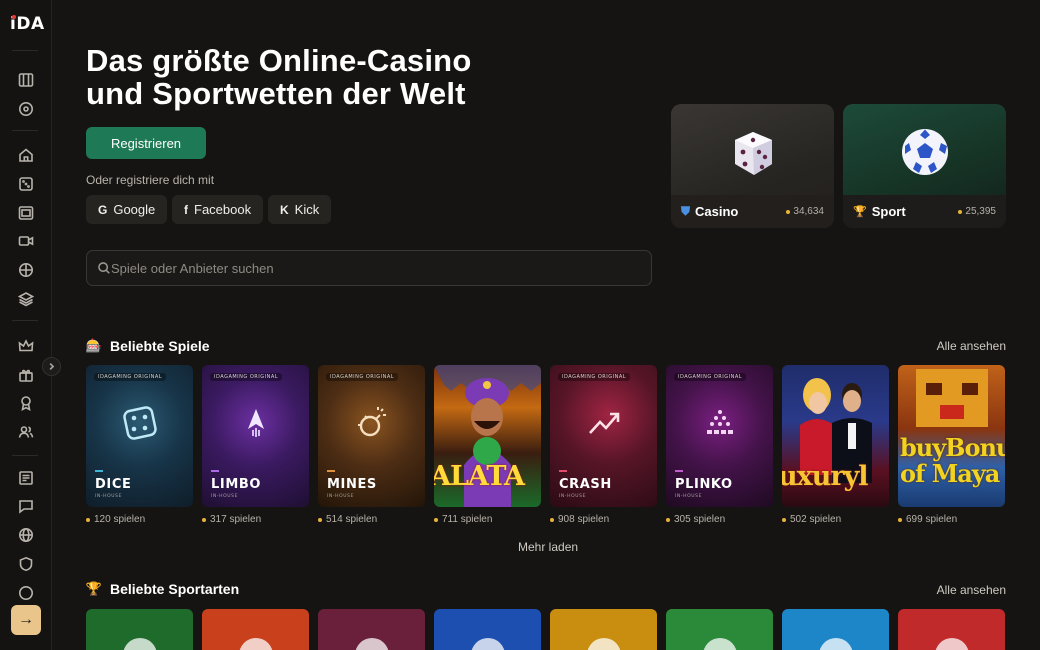 This screenshot has width=1040, height=650. I want to click on kick-login-button: K Kick, so click(300, 209).